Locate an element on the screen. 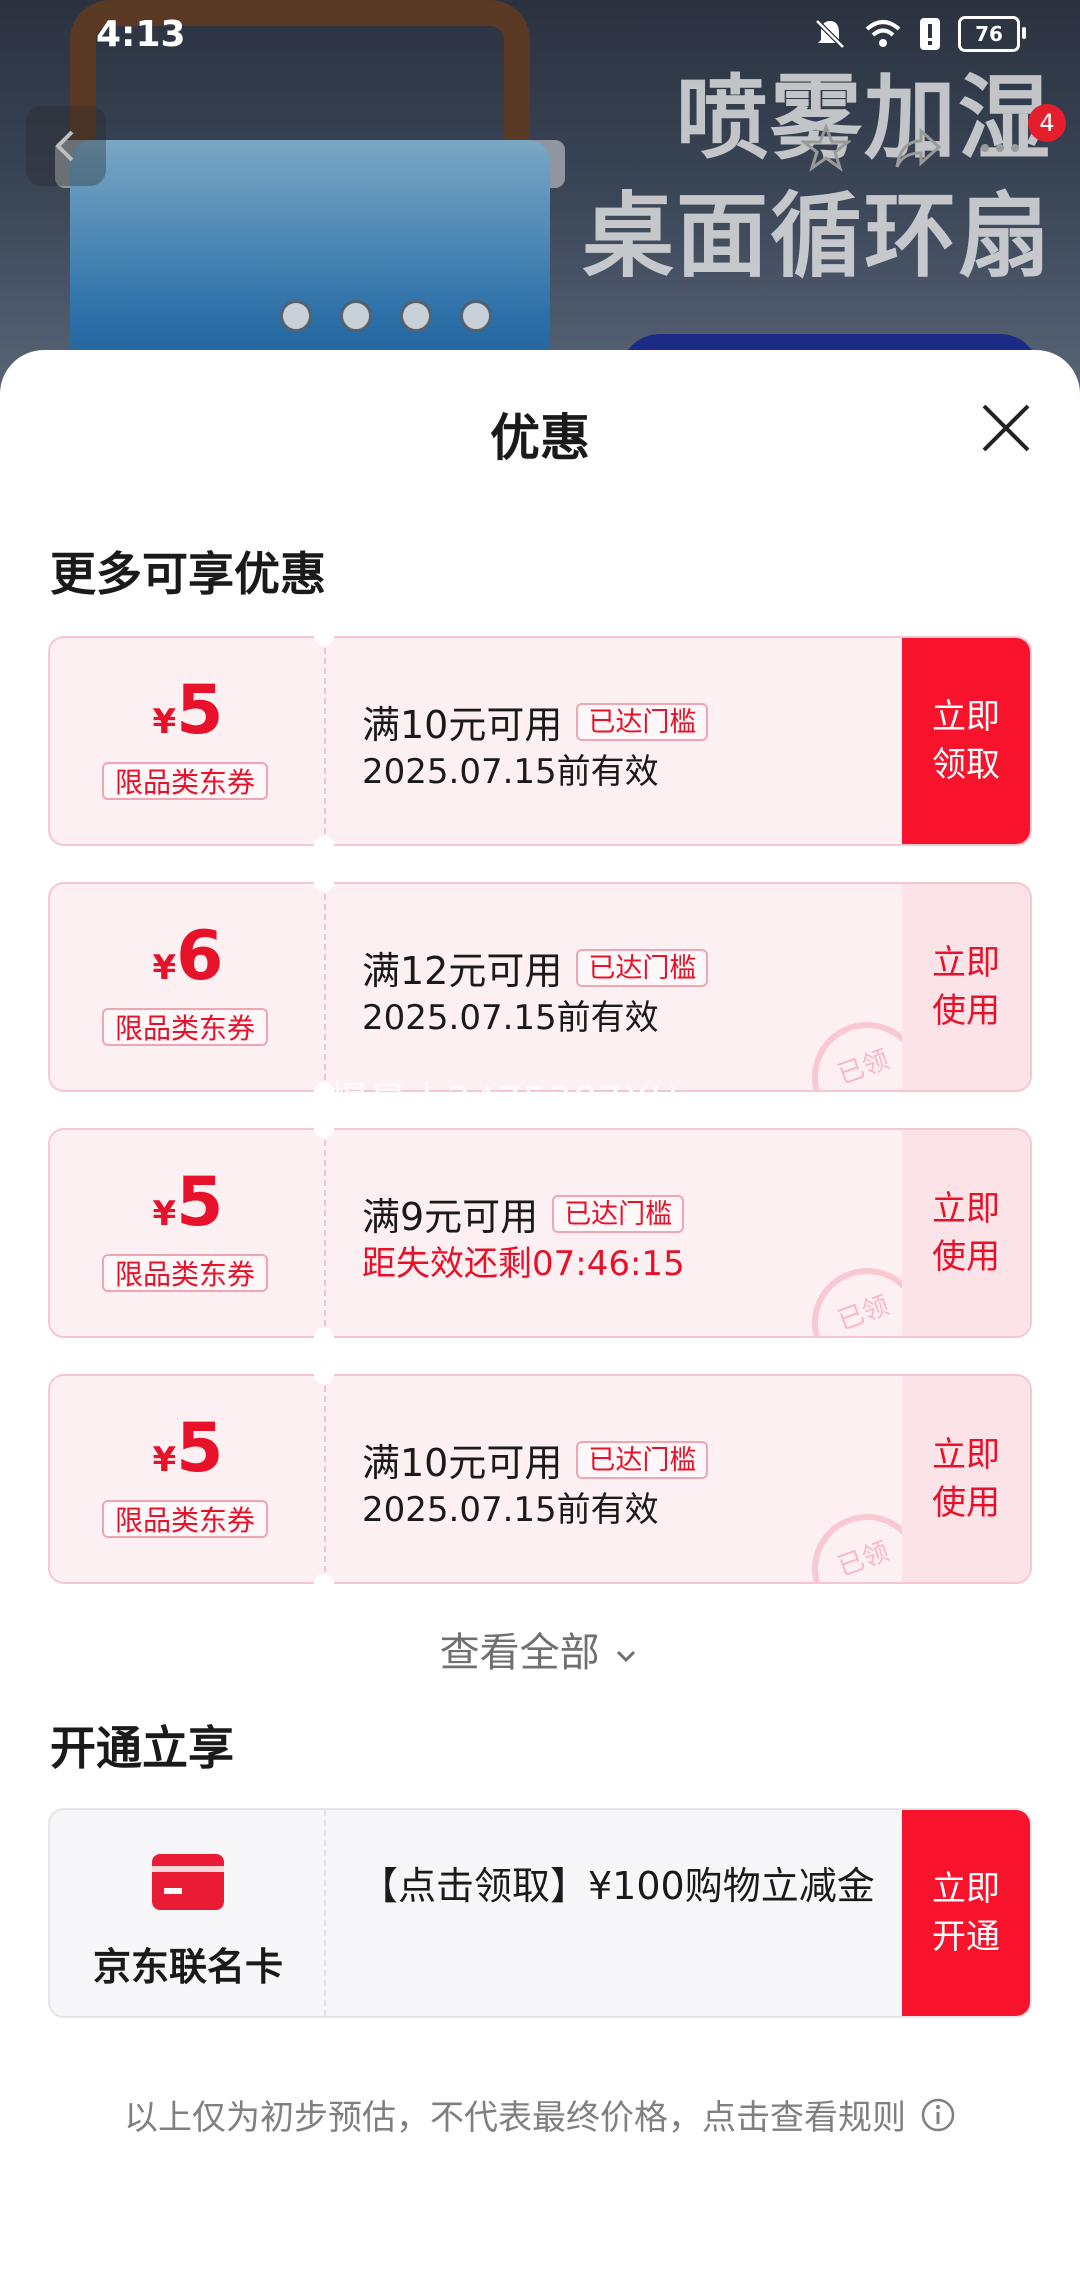 The image size is (1080, 2280). star-icon is located at coordinates (826, 147).